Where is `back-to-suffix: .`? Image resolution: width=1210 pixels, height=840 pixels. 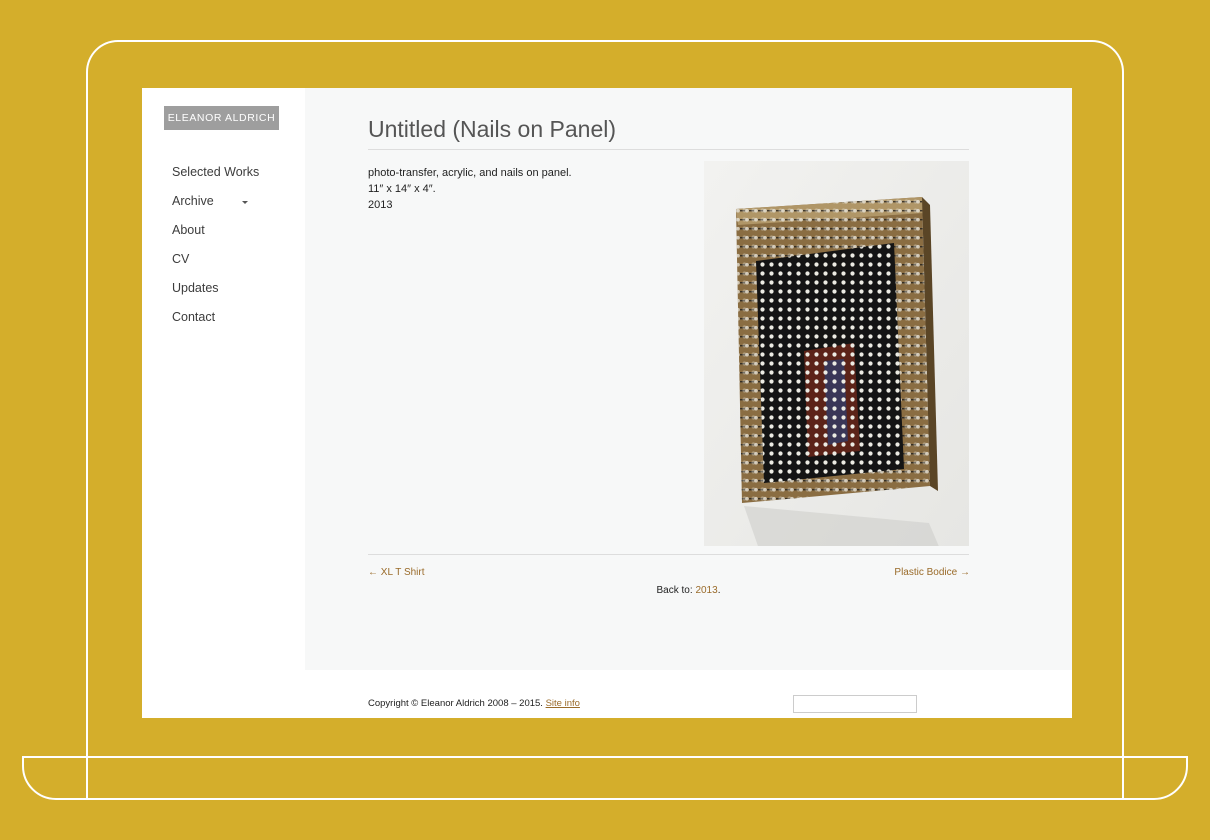 back-to-suffix: . is located at coordinates (719, 590).